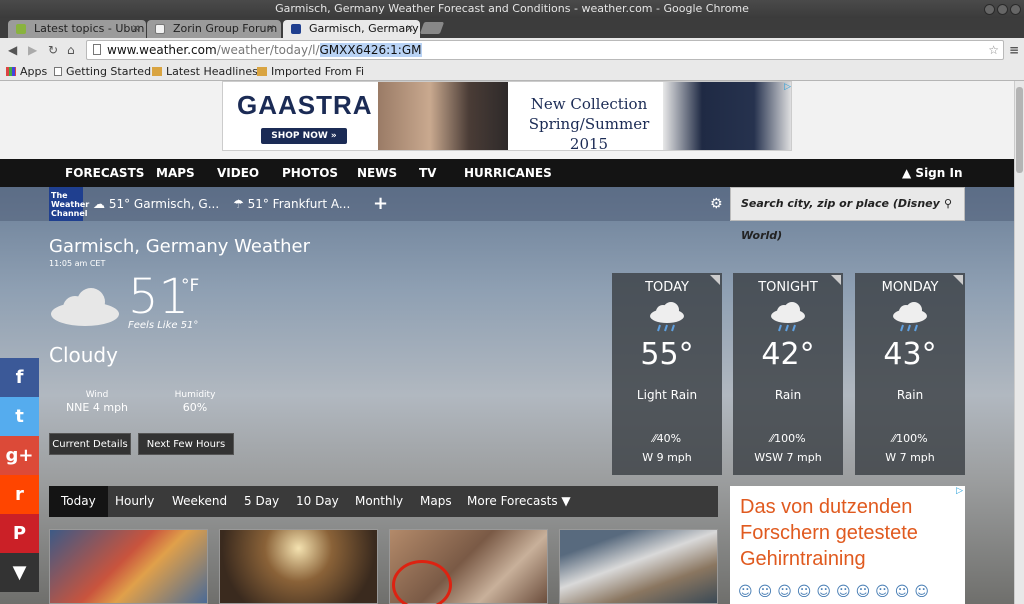 The height and width of the screenshot is (604, 1024). Describe the element at coordinates (78, 501) in the screenshot. I see `subtab-today: Today` at that location.